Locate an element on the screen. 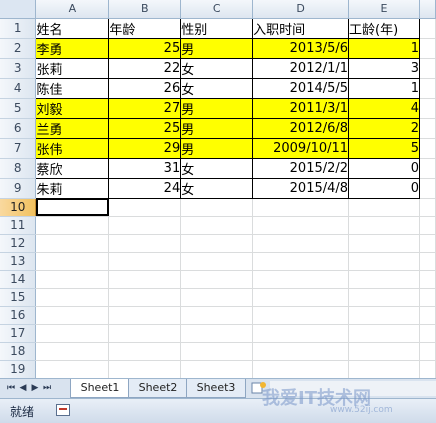 Image resolution: width=436 pixels, height=423 pixels. row-header: 16 is located at coordinates (18, 315).